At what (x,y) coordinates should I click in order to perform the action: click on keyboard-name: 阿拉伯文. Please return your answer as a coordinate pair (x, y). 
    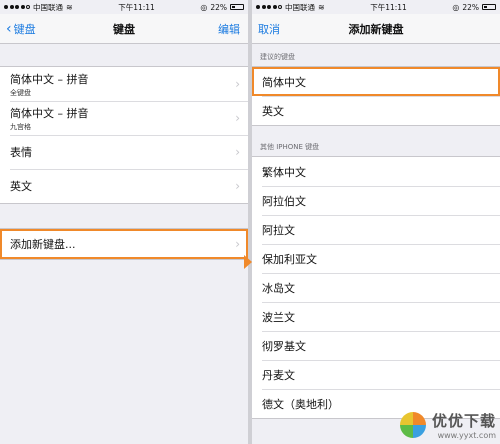
    Looking at the image, I should click on (284, 201).